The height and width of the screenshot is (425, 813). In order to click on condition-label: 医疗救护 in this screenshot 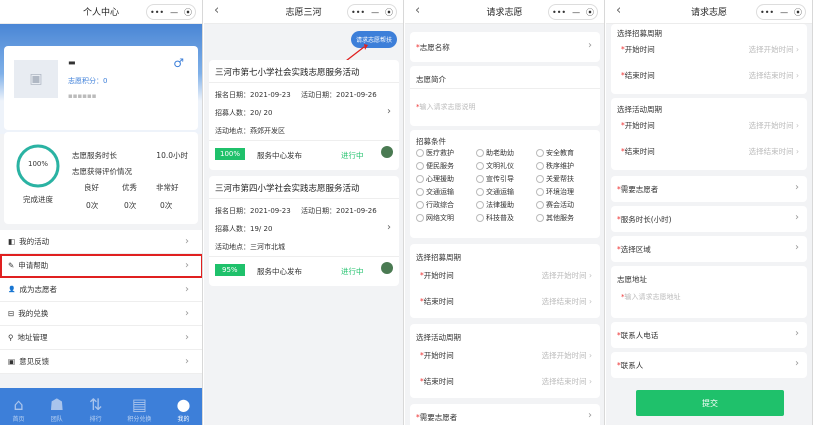, I will do `click(440, 153)`.